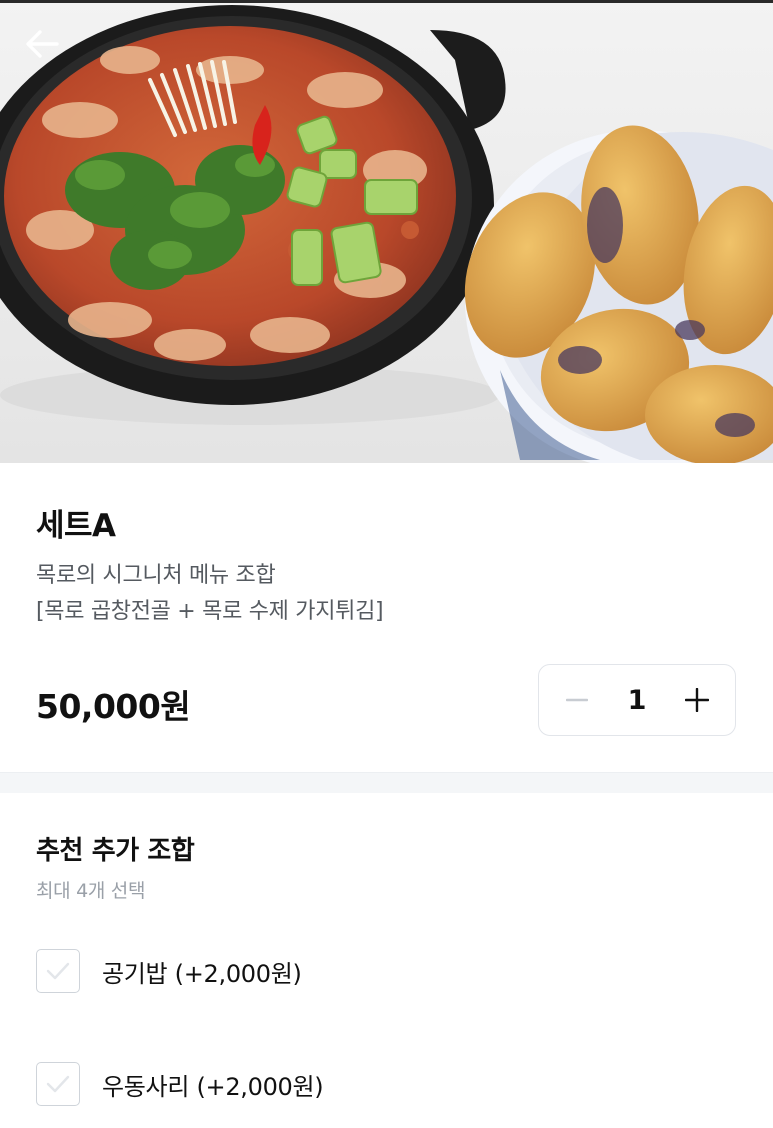 This screenshot has height=1128, width=773. Describe the element at coordinates (386, 782) in the screenshot. I see `section-divider` at that location.